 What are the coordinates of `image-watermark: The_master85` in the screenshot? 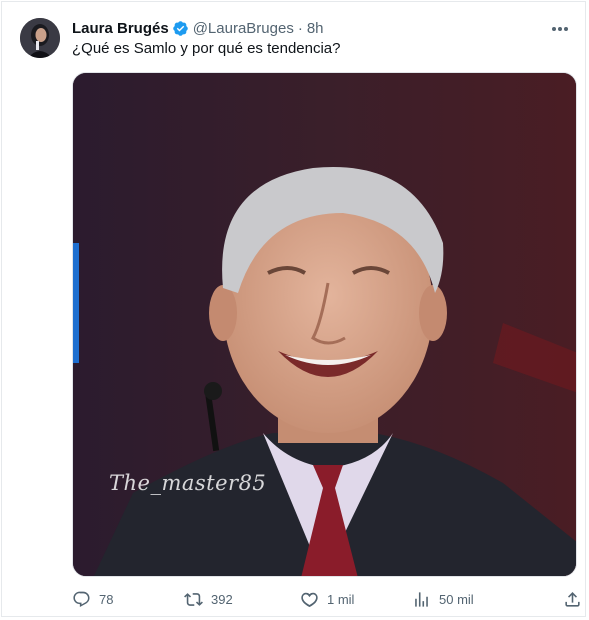 It's located at (188, 483).